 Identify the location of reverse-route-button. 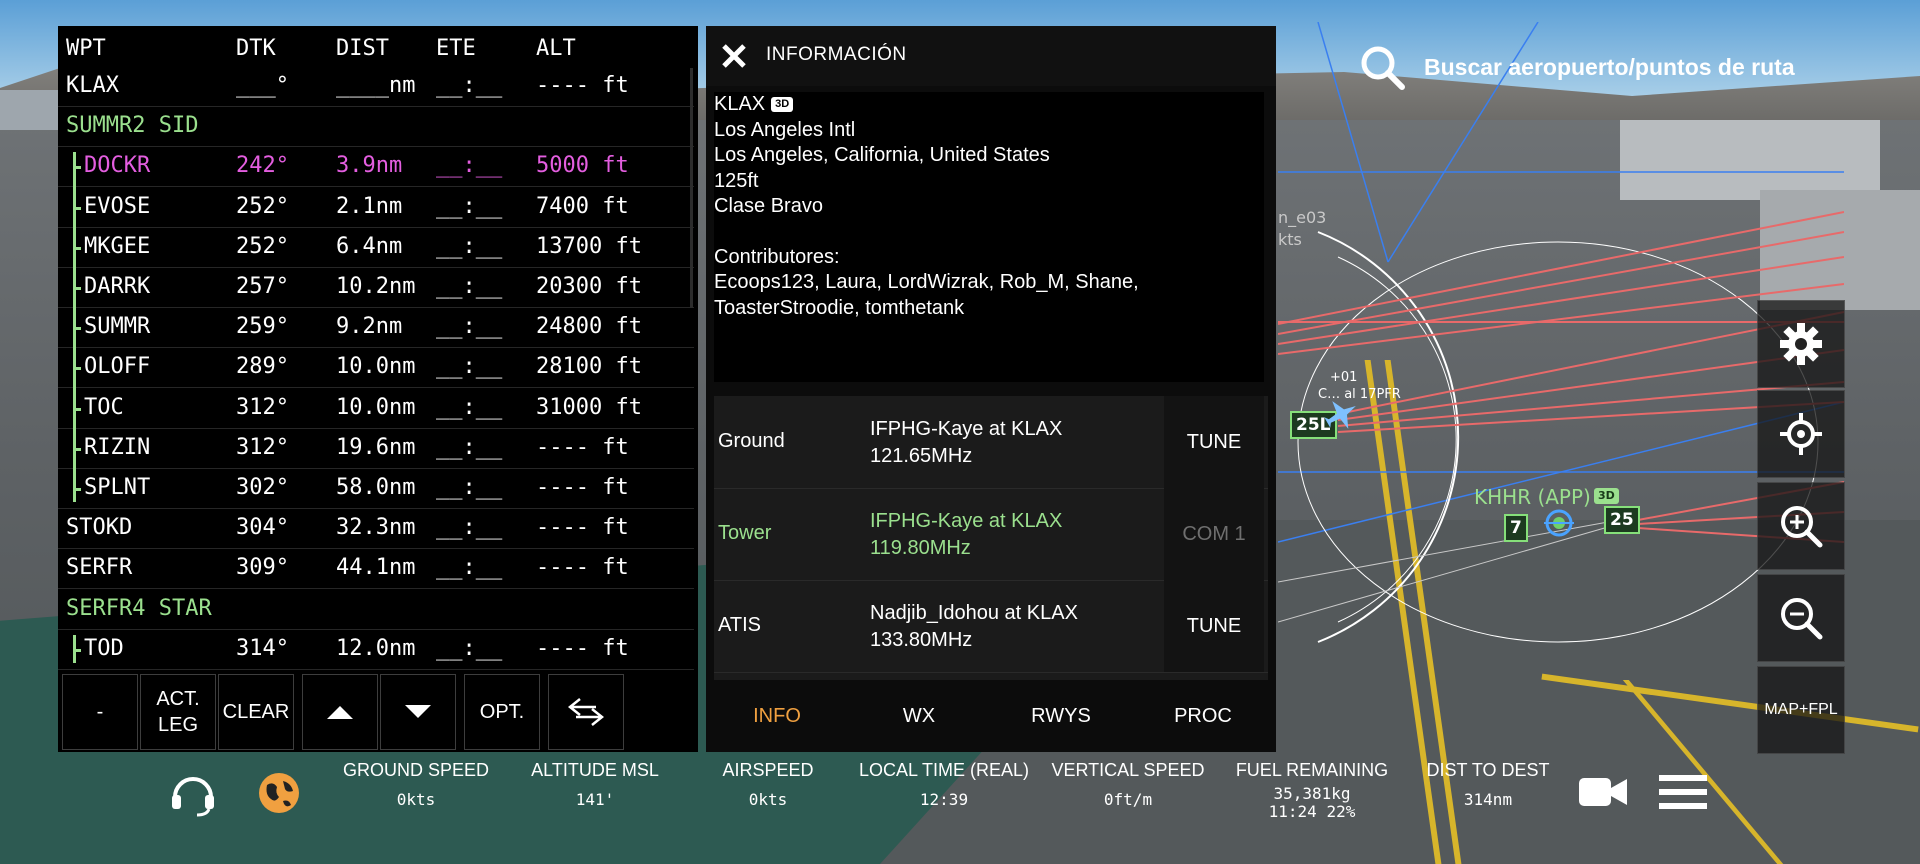
(586, 712).